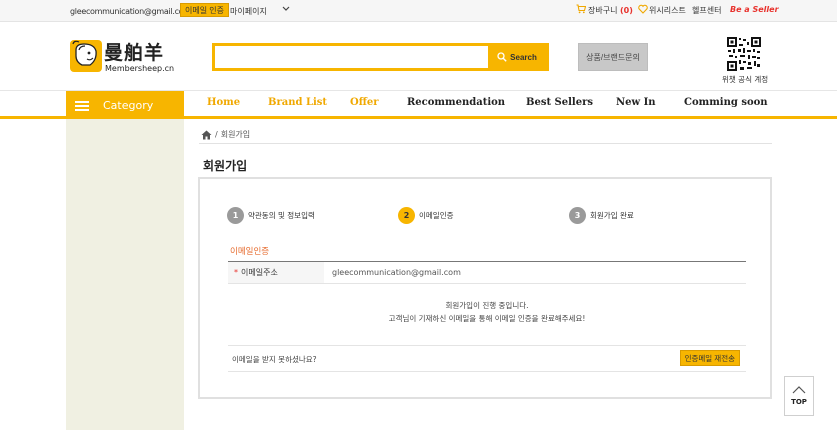  I want to click on breadcrumb: / 회원가입, so click(225, 134).